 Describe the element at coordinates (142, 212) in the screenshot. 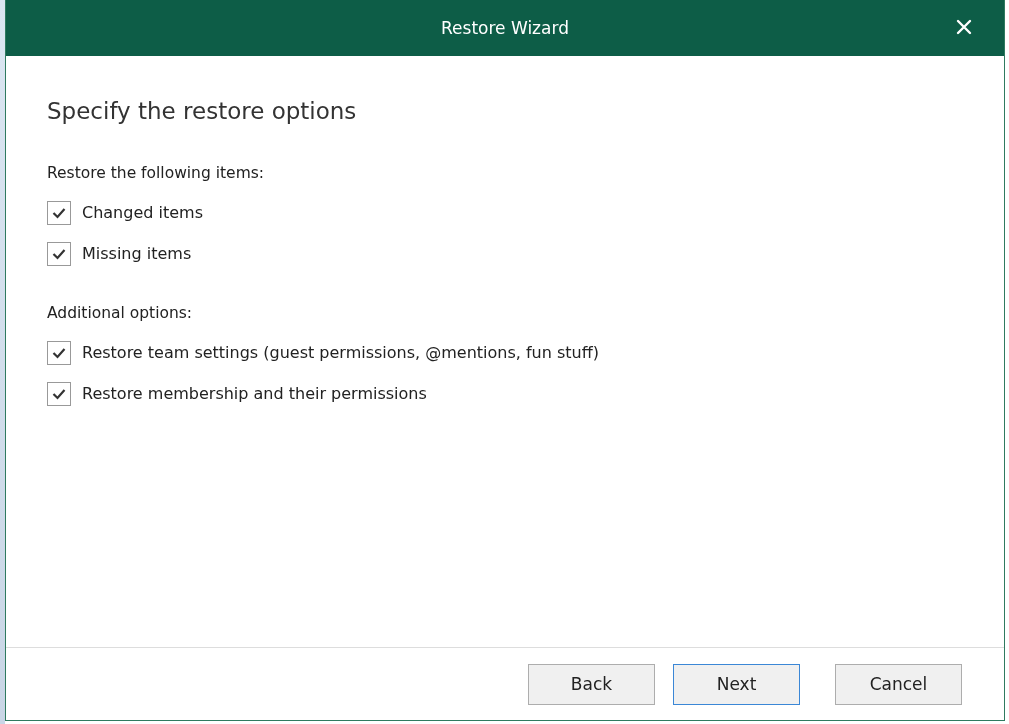

I see `checkbox-label: Changed items` at that location.